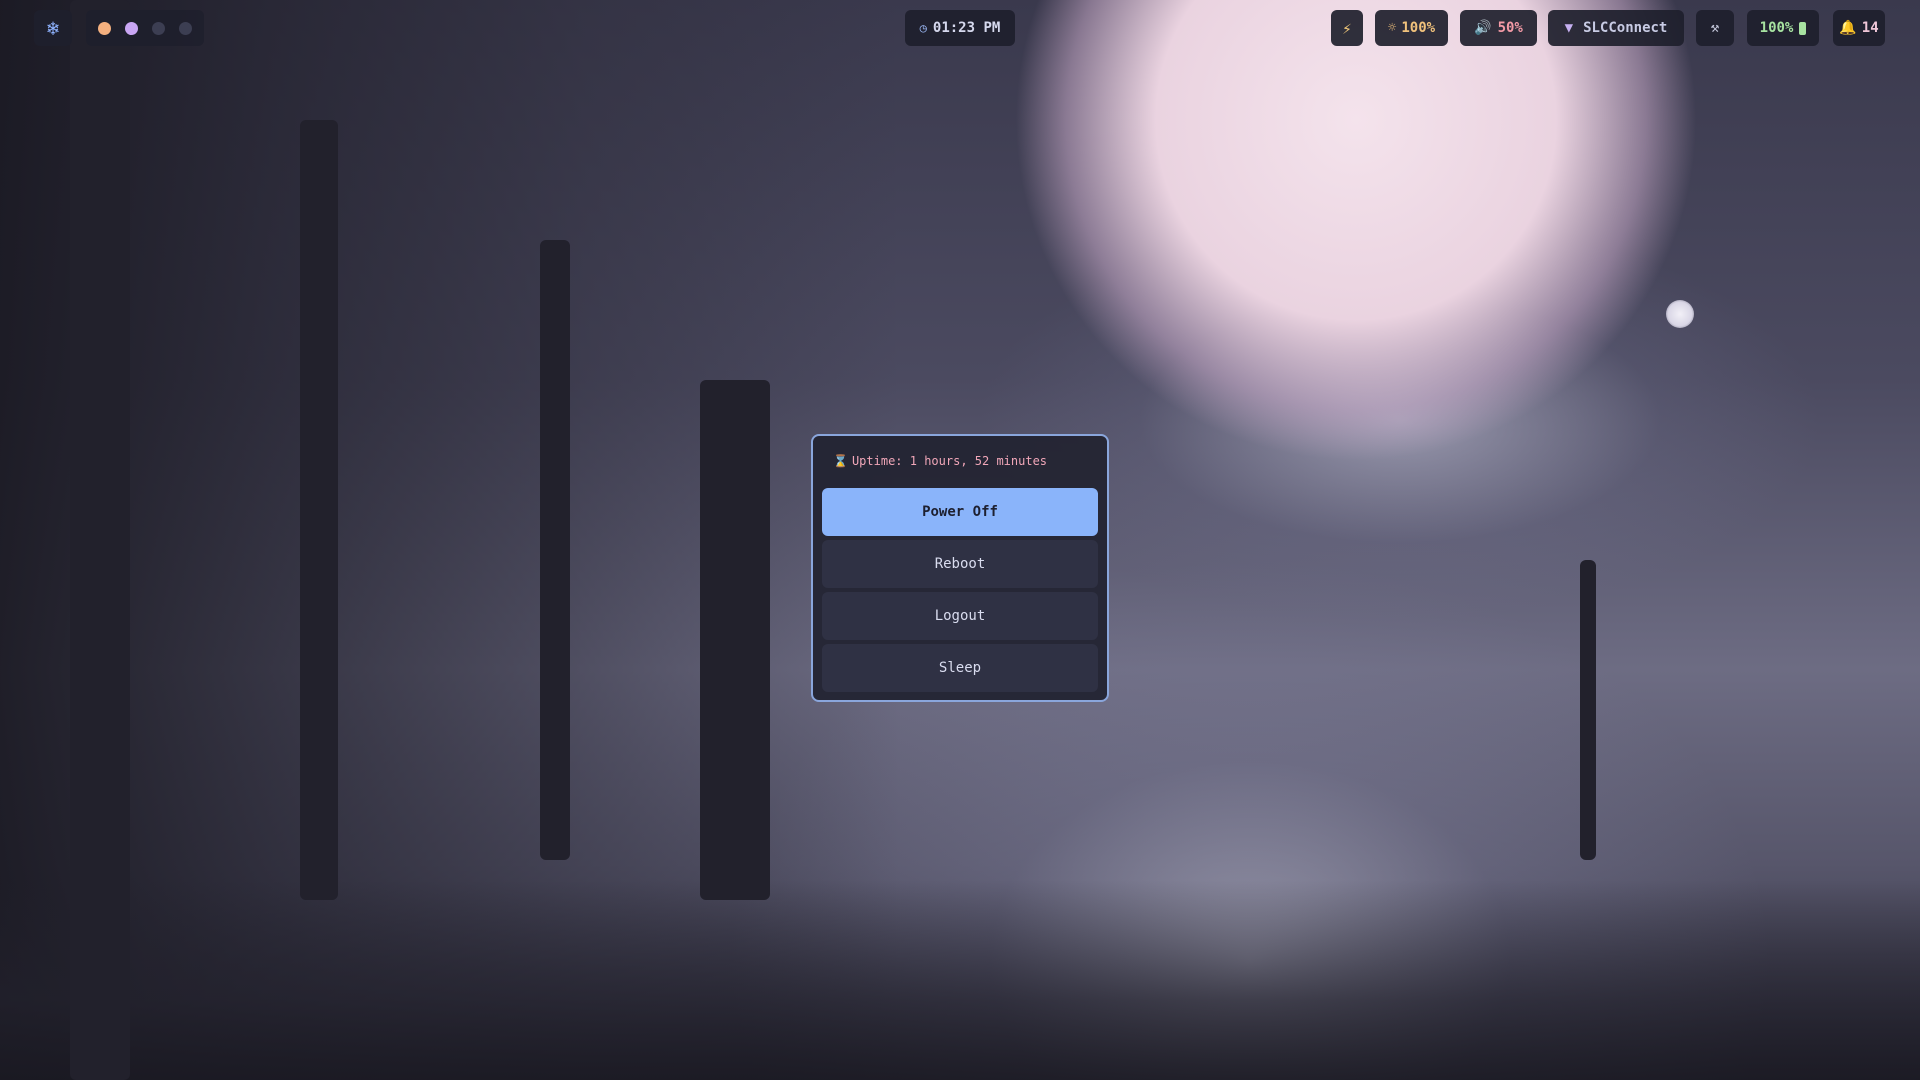  I want to click on clock-widget: ◷ 01:23 PM, so click(960, 28).